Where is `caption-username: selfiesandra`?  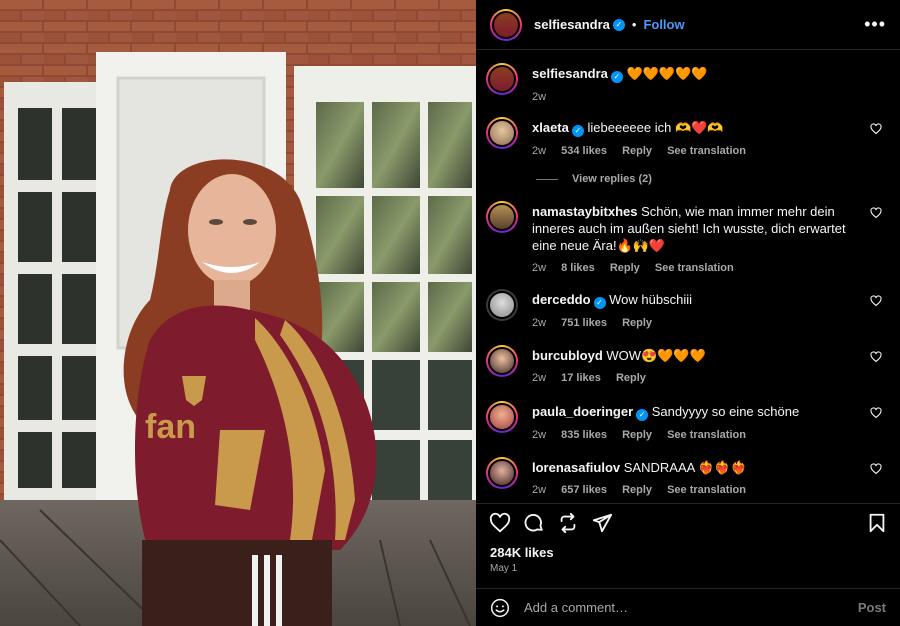
caption-username: selfiesandra is located at coordinates (570, 73).